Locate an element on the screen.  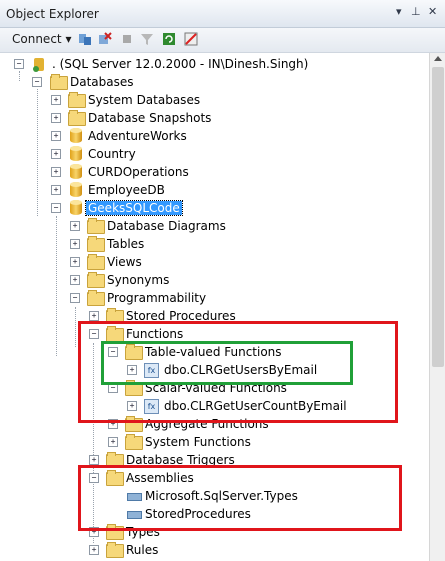
tree-item-scalar-valued-functions: − Scalar-valued Functions is located at coordinates (215, 388).